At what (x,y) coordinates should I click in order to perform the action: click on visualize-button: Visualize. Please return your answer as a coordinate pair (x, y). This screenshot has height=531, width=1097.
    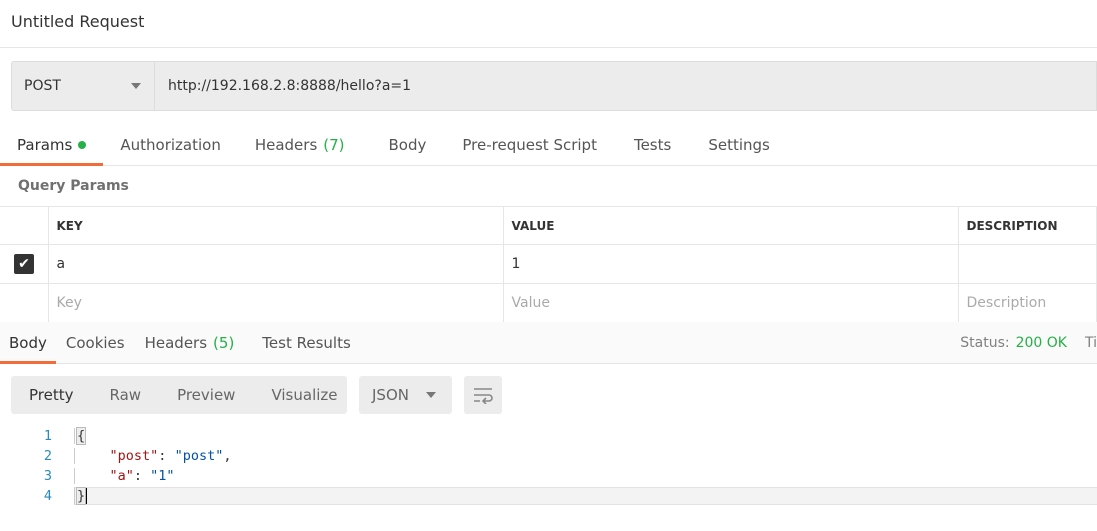
    Looking at the image, I should click on (304, 395).